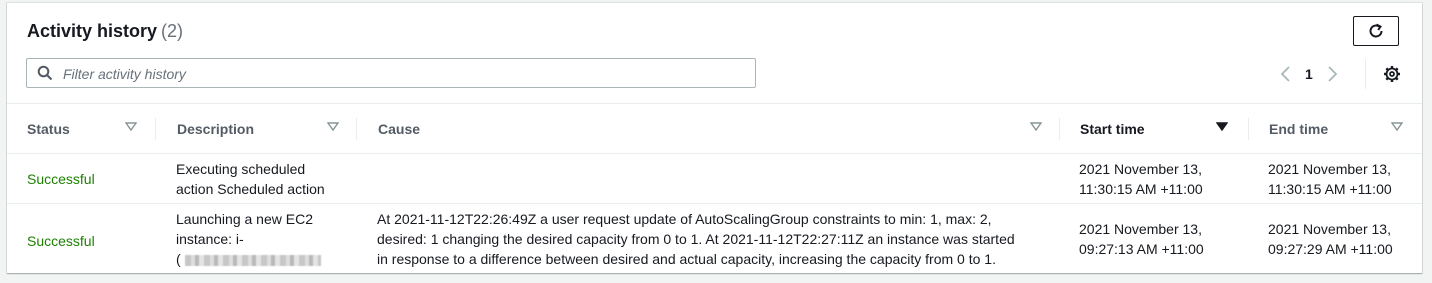 This screenshot has height=283, width=1432. Describe the element at coordinates (250, 189) in the screenshot. I see `description-line: action Scheduled action` at that location.